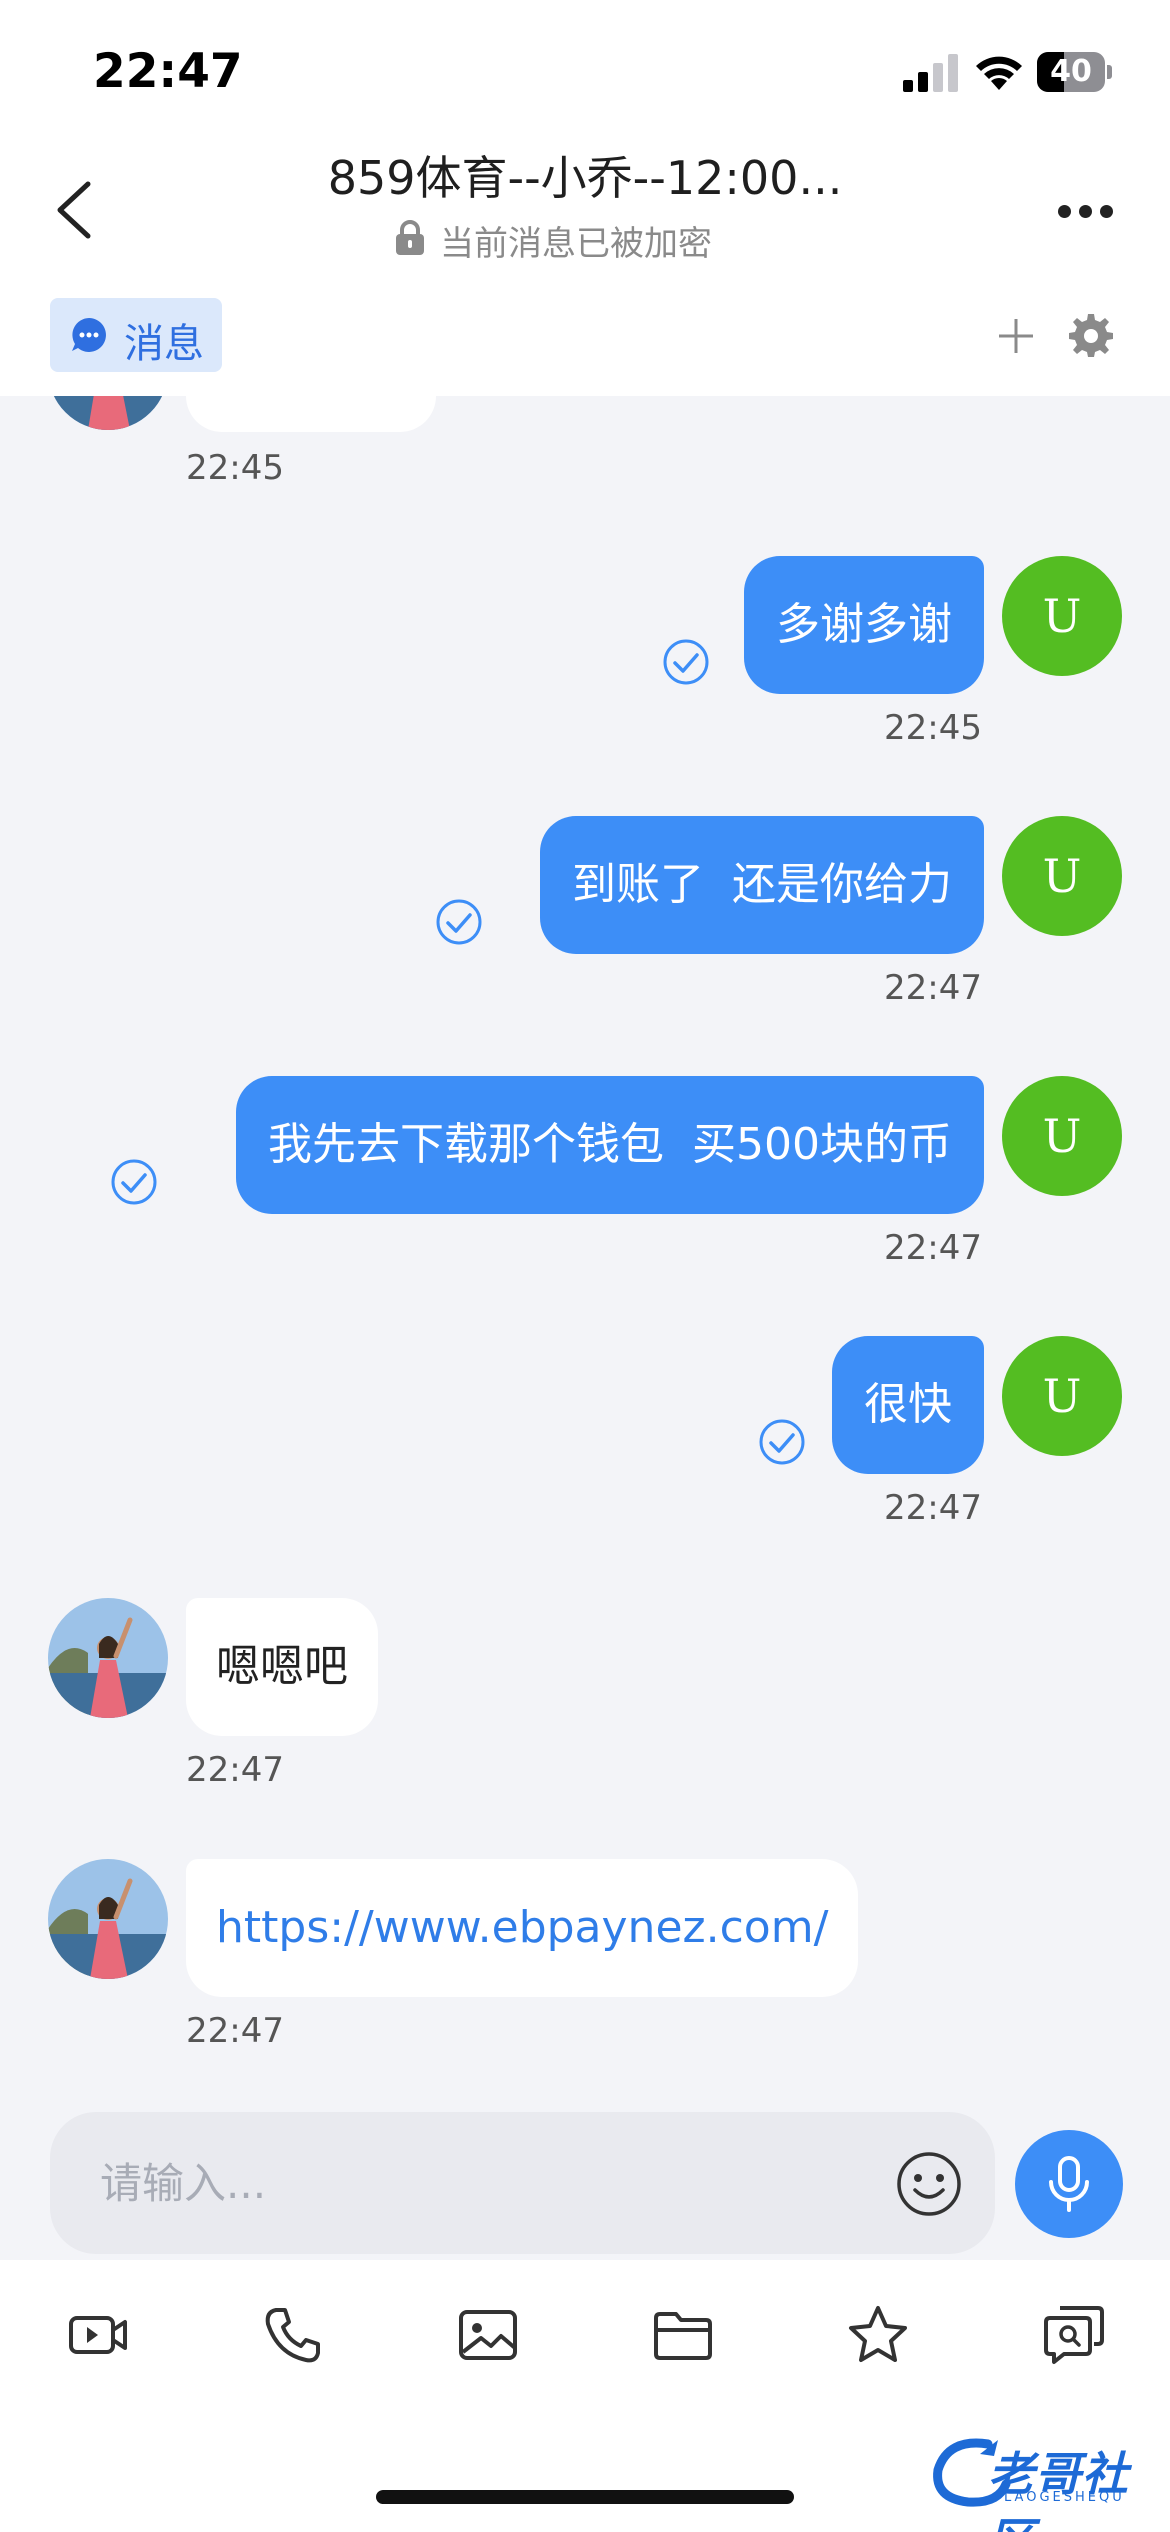 Image resolution: width=1170 pixels, height=2532 pixels. What do you see at coordinates (1109, 72) in the screenshot?
I see `battery-cap` at bounding box center [1109, 72].